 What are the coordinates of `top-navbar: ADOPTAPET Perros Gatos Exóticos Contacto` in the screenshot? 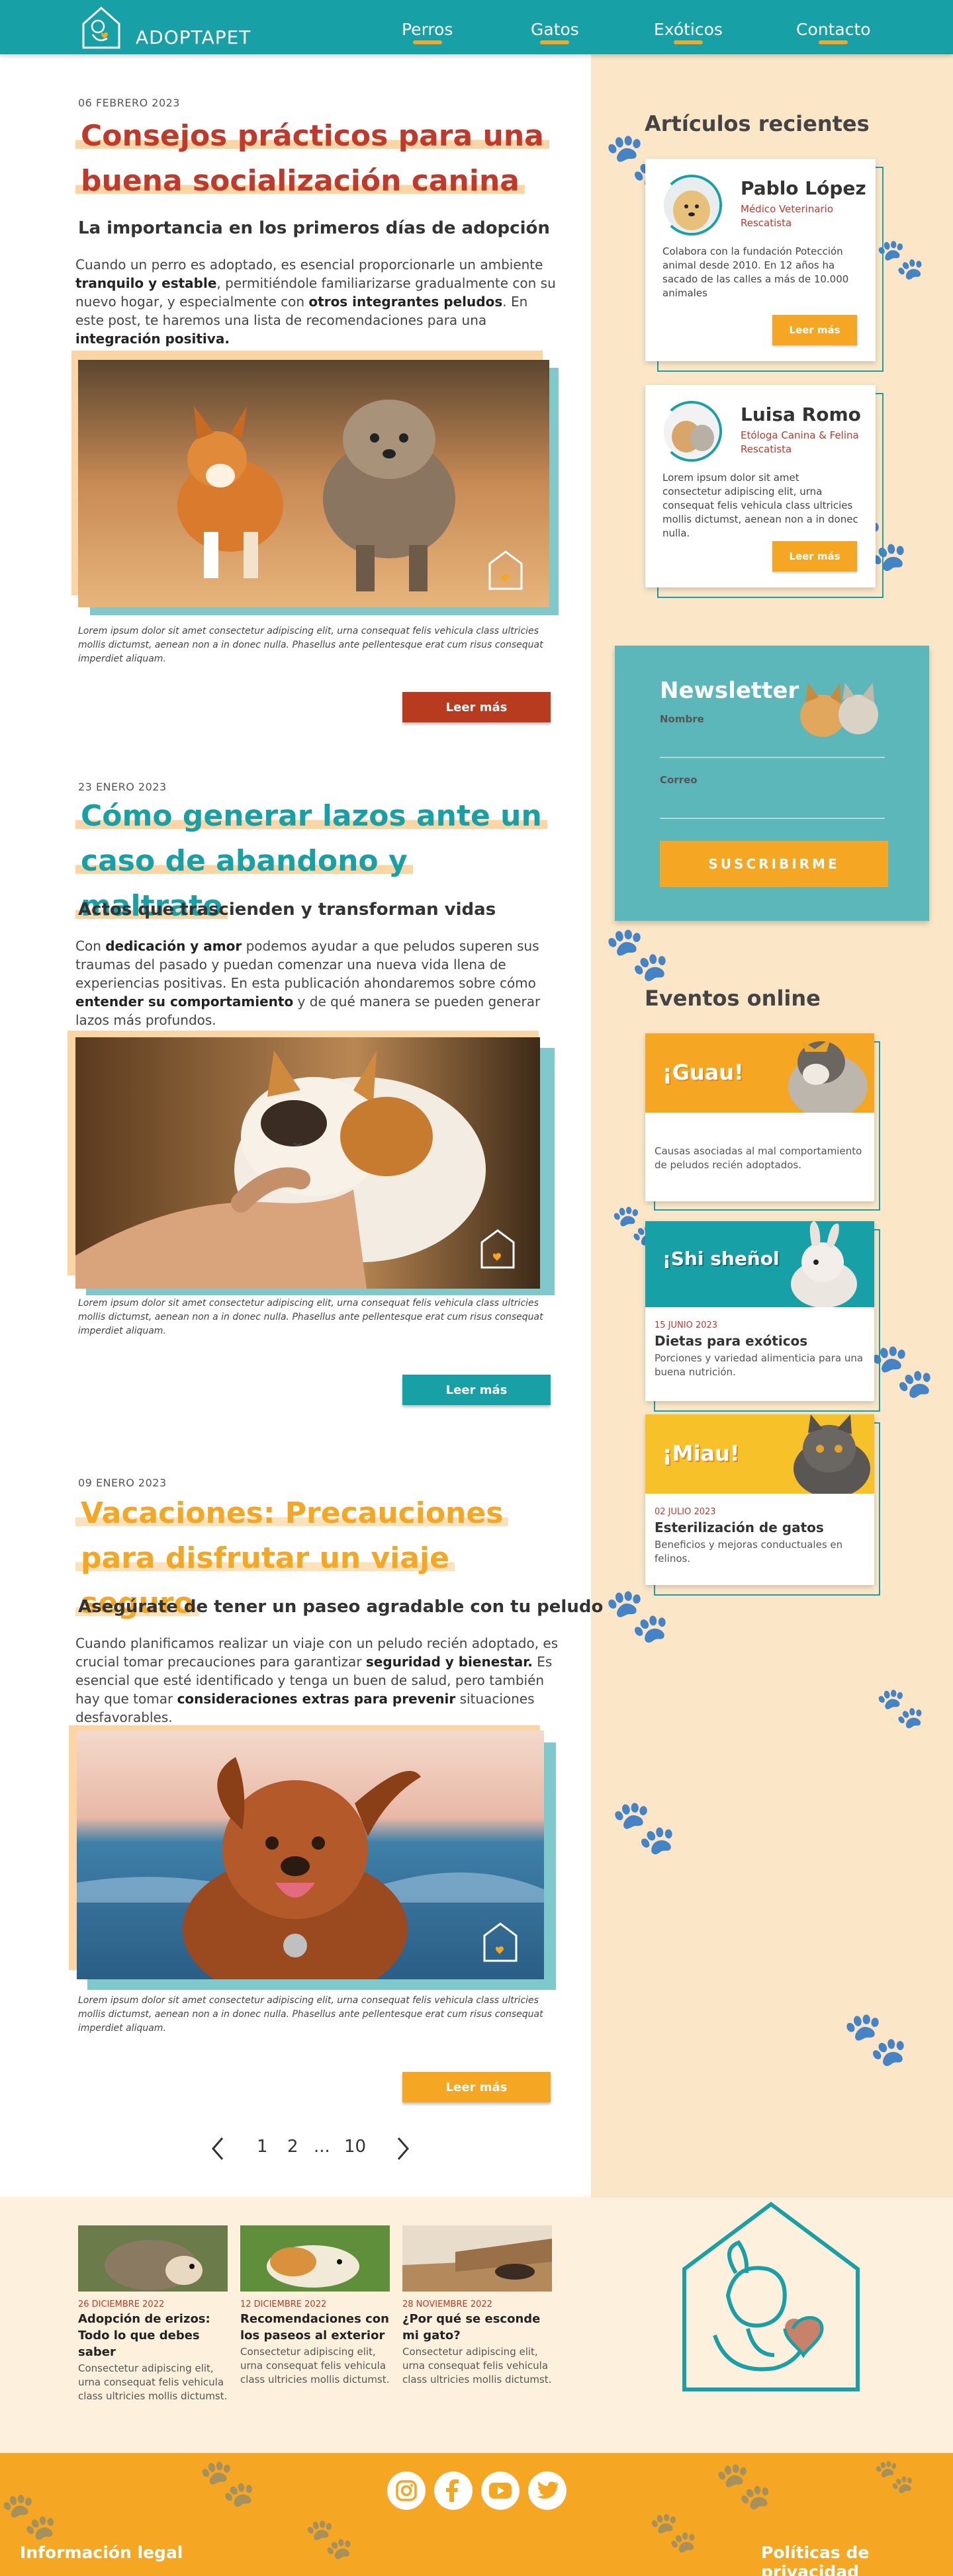 It's located at (476, 27).